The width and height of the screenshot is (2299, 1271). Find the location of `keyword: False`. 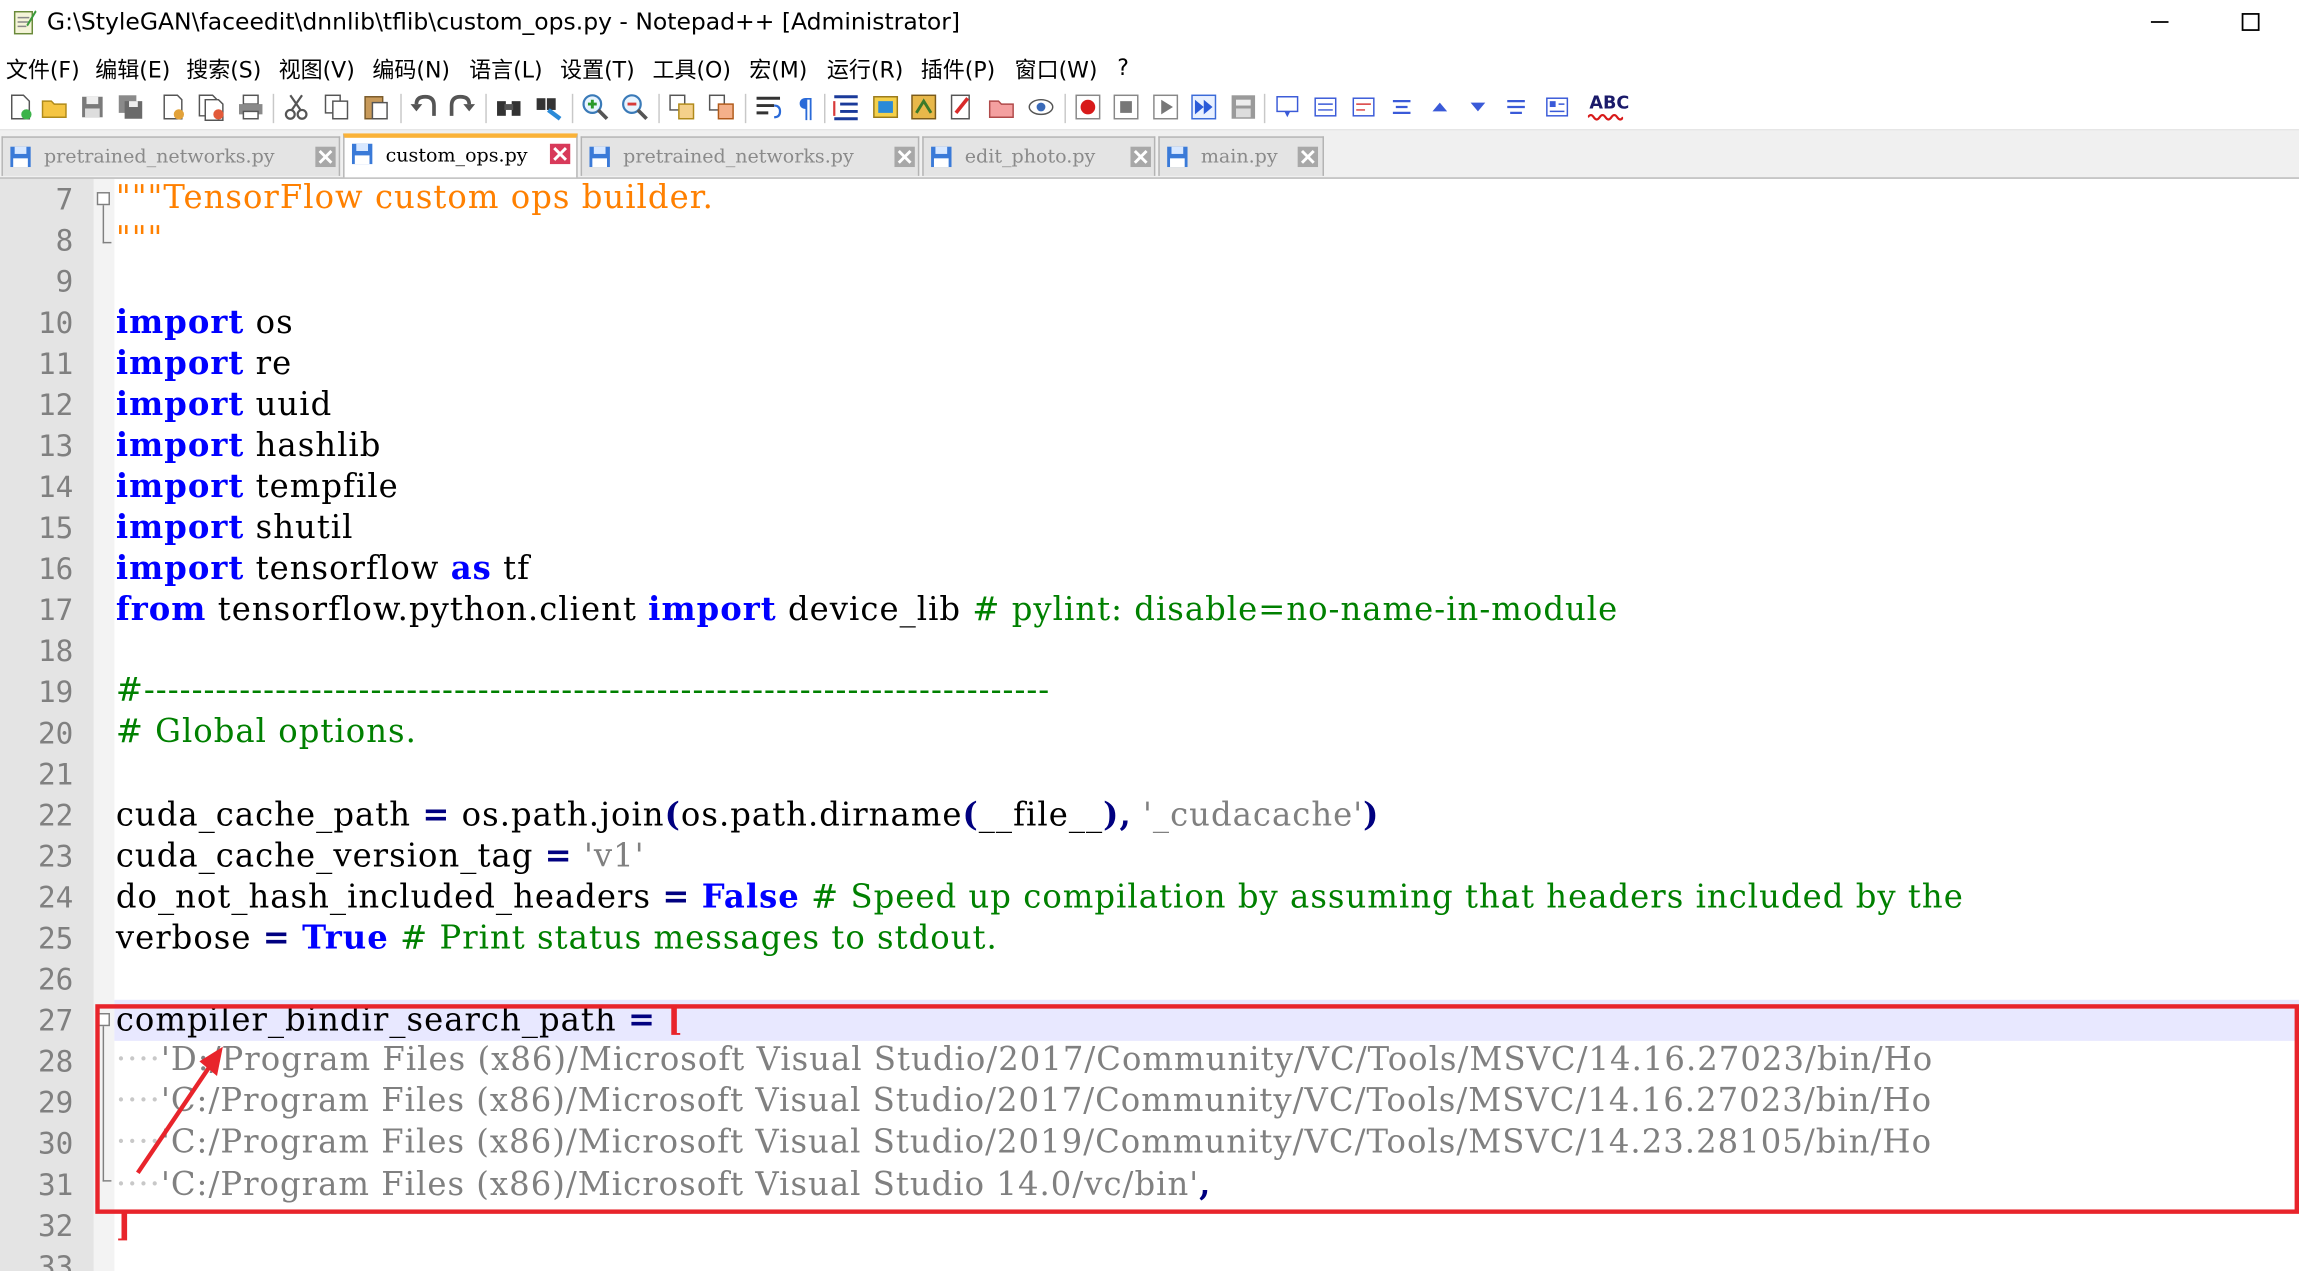

keyword: False is located at coordinates (750, 897).